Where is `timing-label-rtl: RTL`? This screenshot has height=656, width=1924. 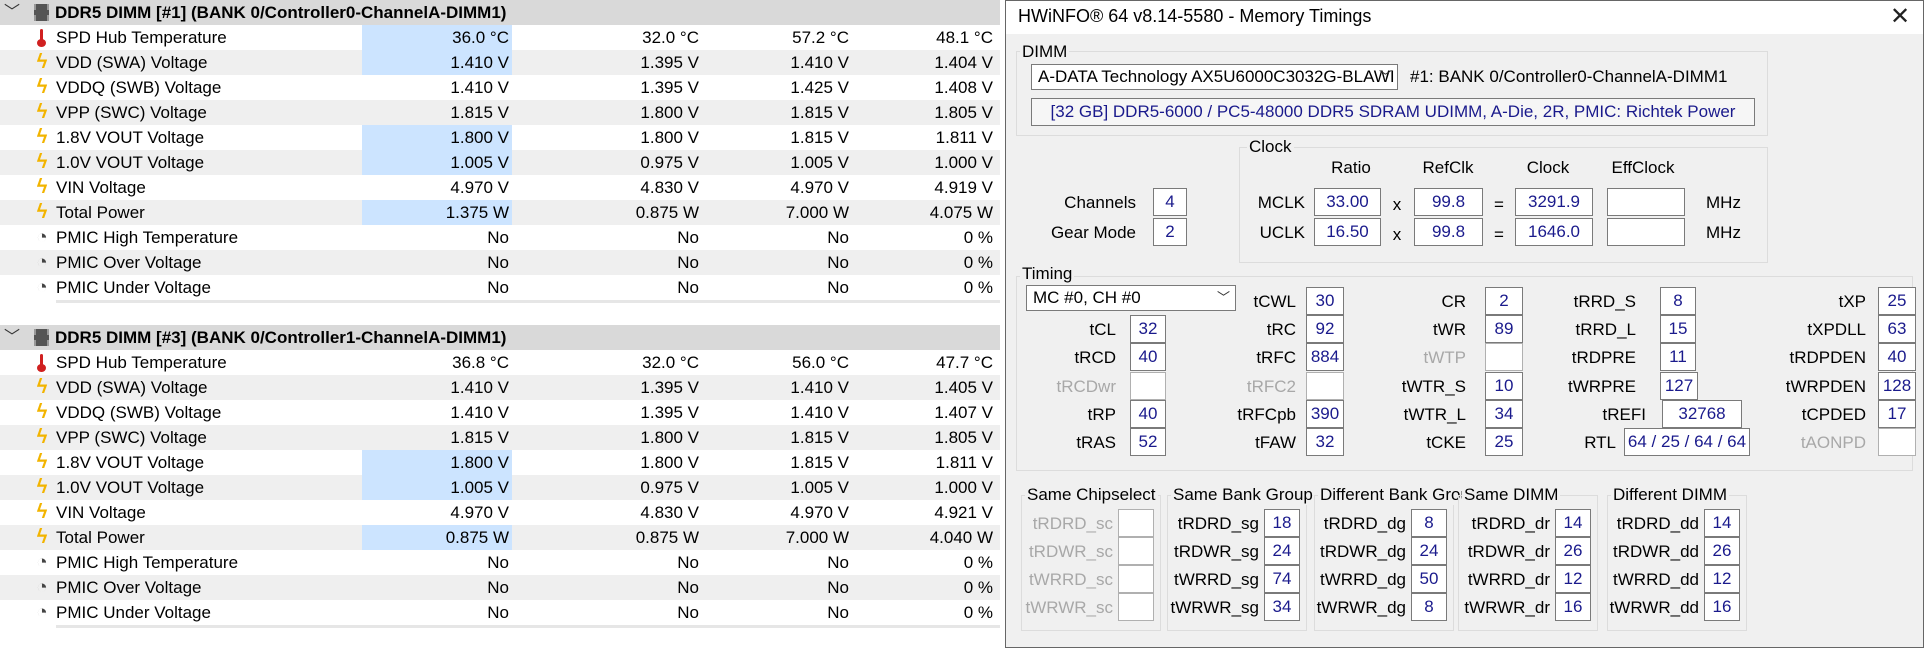
timing-label-rtl: RTL is located at coordinates (1600, 442).